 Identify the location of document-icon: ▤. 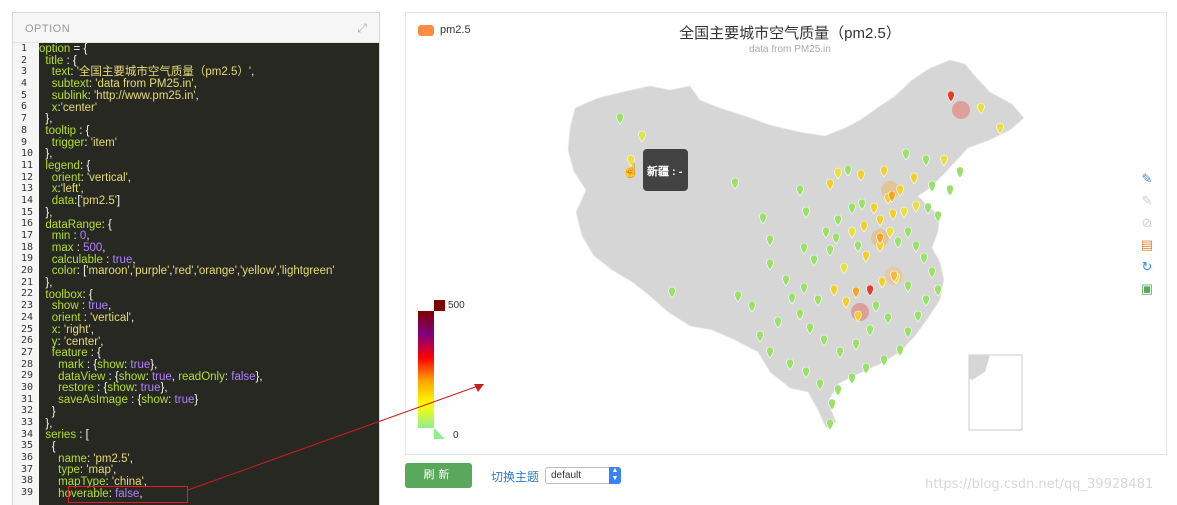
(1147, 245).